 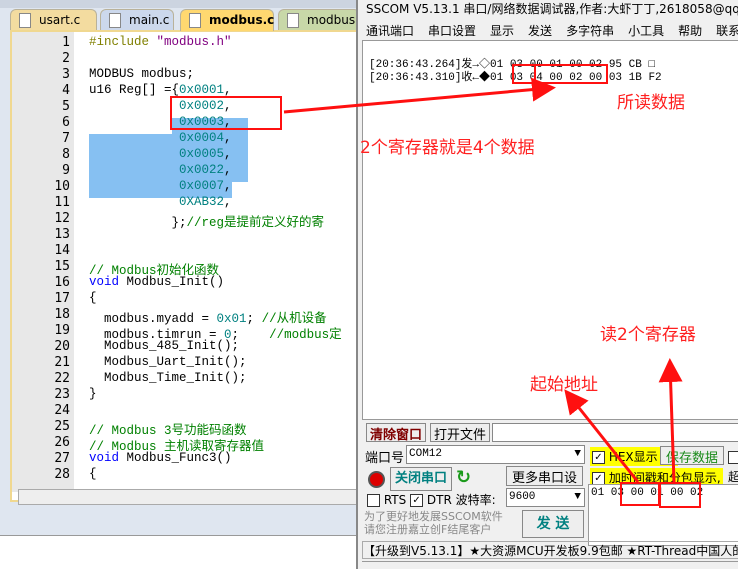 I want to click on annotation-start-address: 起始地址, so click(x=564, y=385).